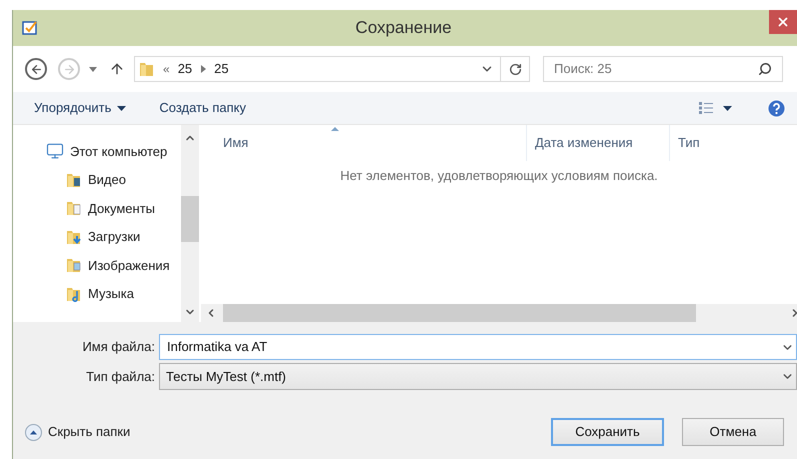 Image resolution: width=797 pixels, height=459 pixels. What do you see at coordinates (515, 69) in the screenshot?
I see `refresh-icon` at bounding box center [515, 69].